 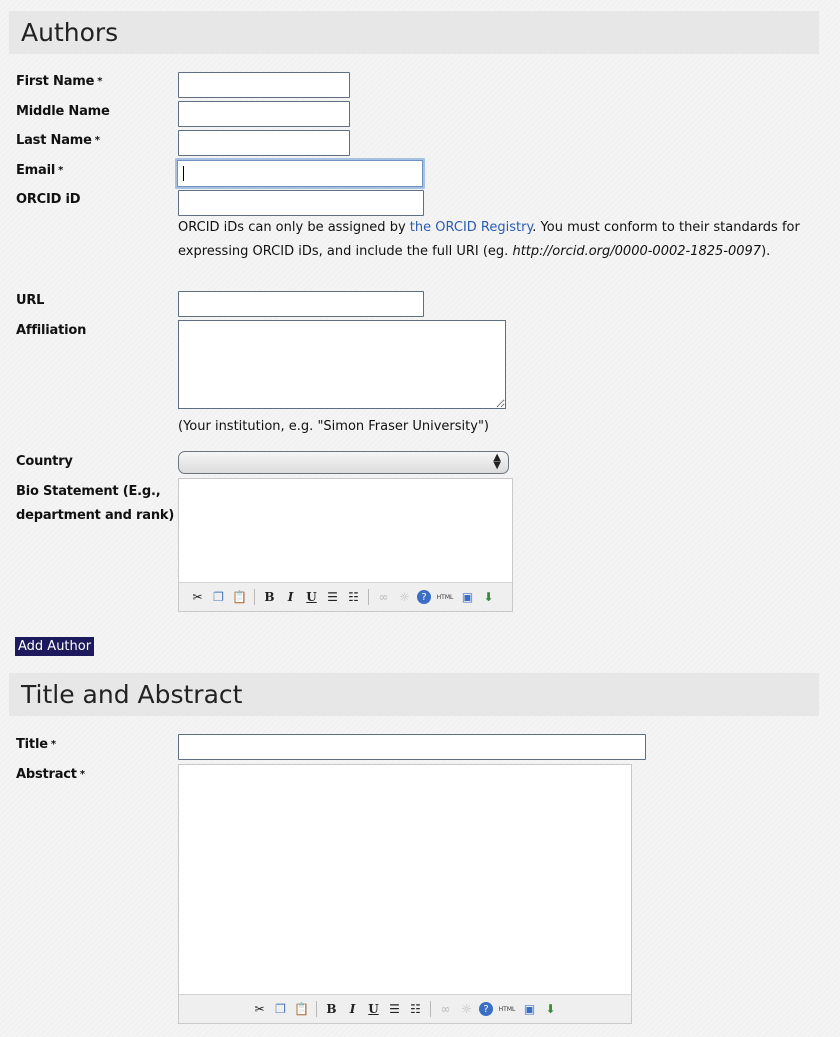 I want to click on abstract-editor: ✂ ❐ 📋 B I U ☰ ☷ ∞ ☼ ? HTML ▣ ⬇, so click(x=405, y=894).